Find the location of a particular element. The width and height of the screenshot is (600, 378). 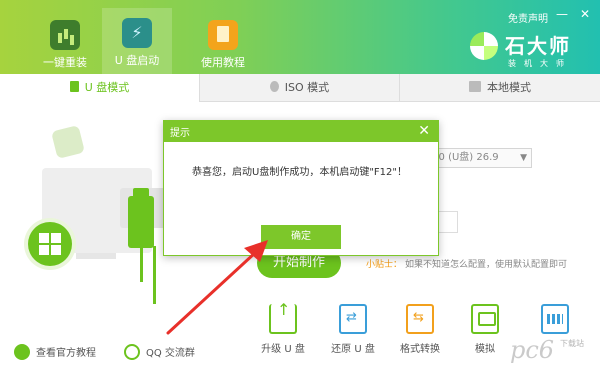

tool-label: 升级 U 盘 is located at coordinates (283, 349).